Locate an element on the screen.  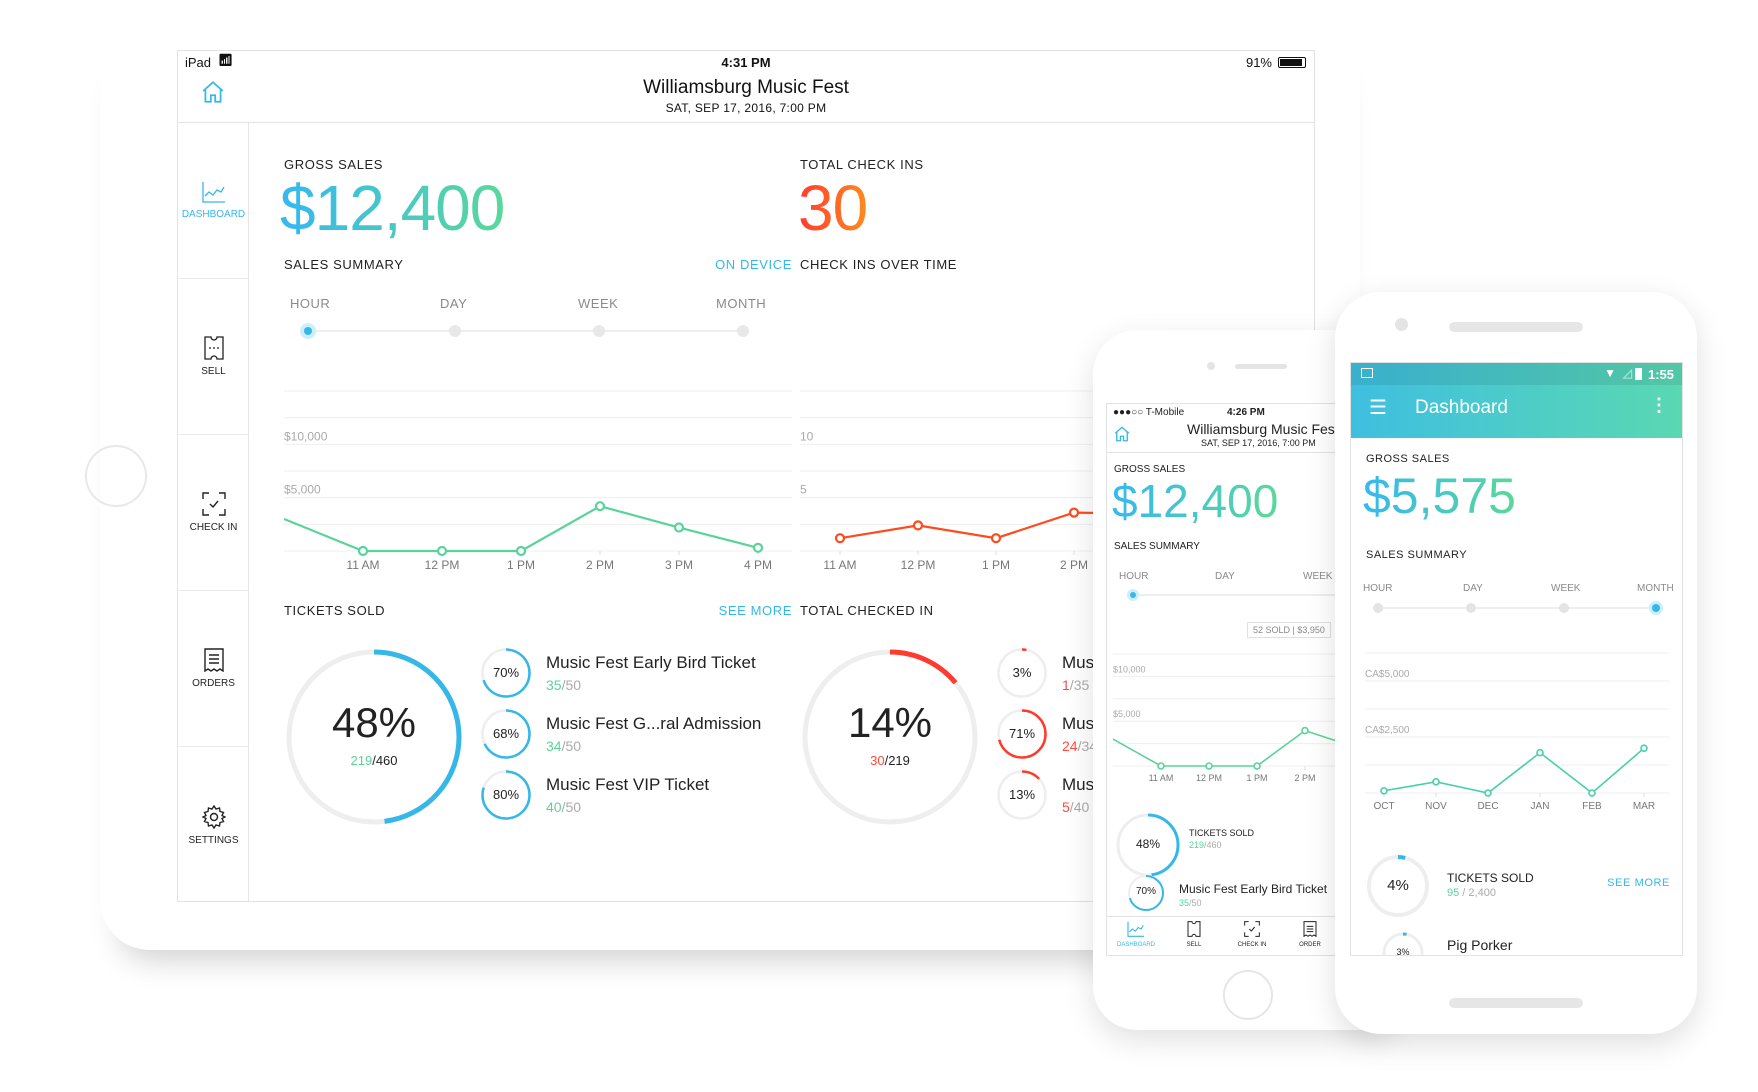
app-bar-title: Dashboard is located at coordinates (1461, 407).